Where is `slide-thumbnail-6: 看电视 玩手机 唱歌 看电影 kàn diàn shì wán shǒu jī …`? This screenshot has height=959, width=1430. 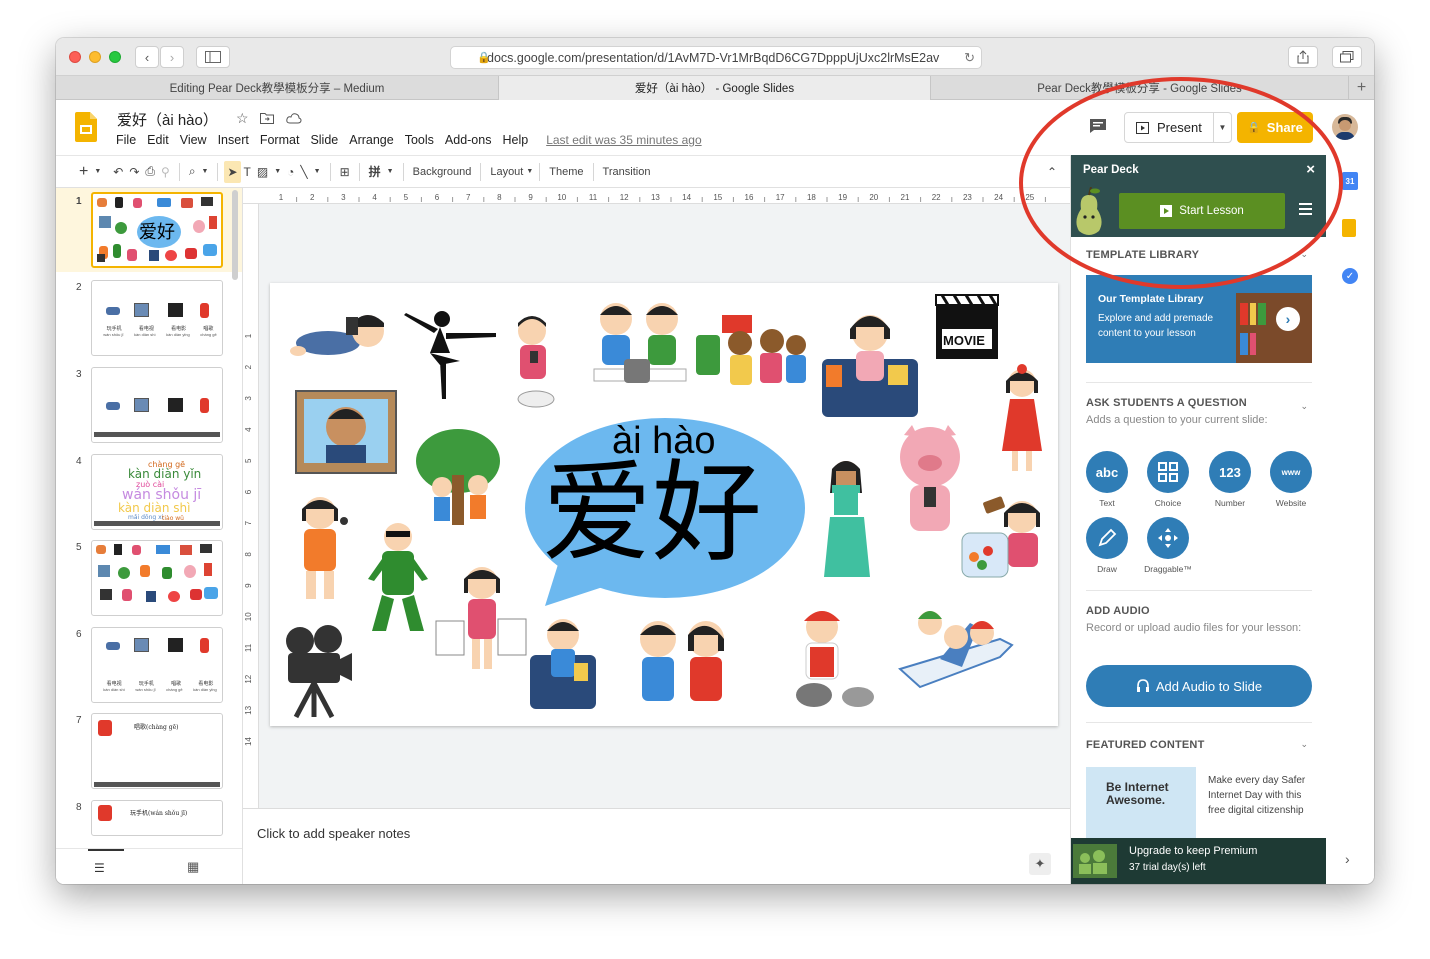
slide-thumbnail-6: 看电视 玩手机 唱歌 看电影 kàn diàn shì wán shǒu jī … is located at coordinates (157, 665).